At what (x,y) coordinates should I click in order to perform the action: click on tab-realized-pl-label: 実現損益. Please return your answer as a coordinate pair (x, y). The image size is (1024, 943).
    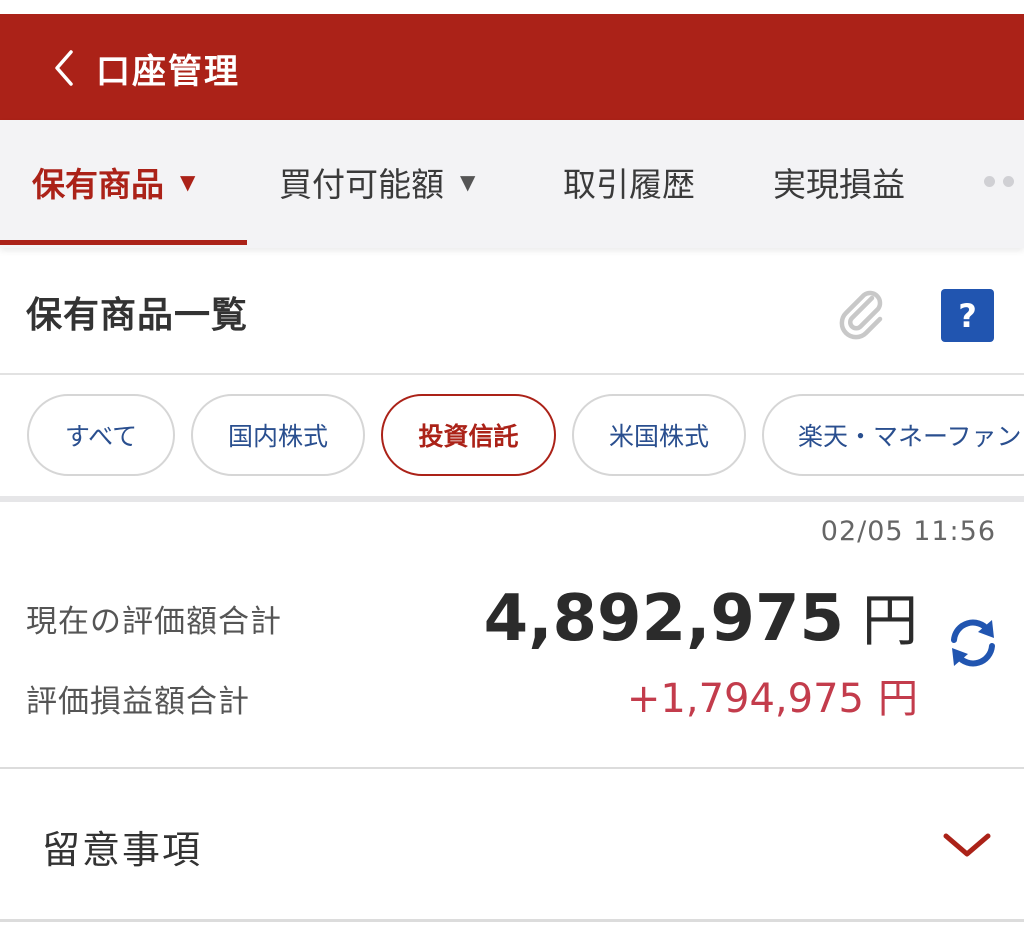
    Looking at the image, I should click on (839, 184).